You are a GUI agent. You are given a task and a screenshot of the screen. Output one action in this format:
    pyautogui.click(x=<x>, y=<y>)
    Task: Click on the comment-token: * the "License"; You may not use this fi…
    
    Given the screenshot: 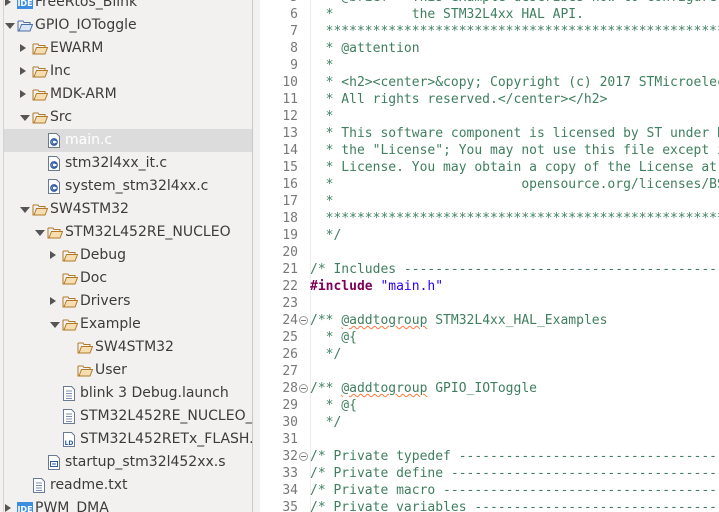 What is the action you would take?
    pyautogui.click(x=522, y=150)
    